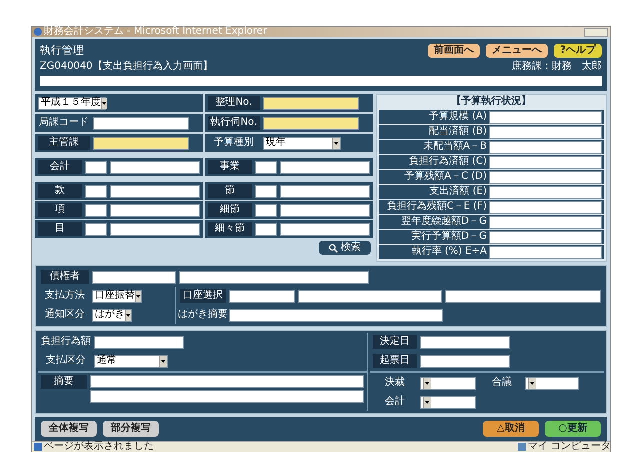  Describe the element at coordinates (502, 383) in the screenshot. I see `field-label: 合議` at that location.